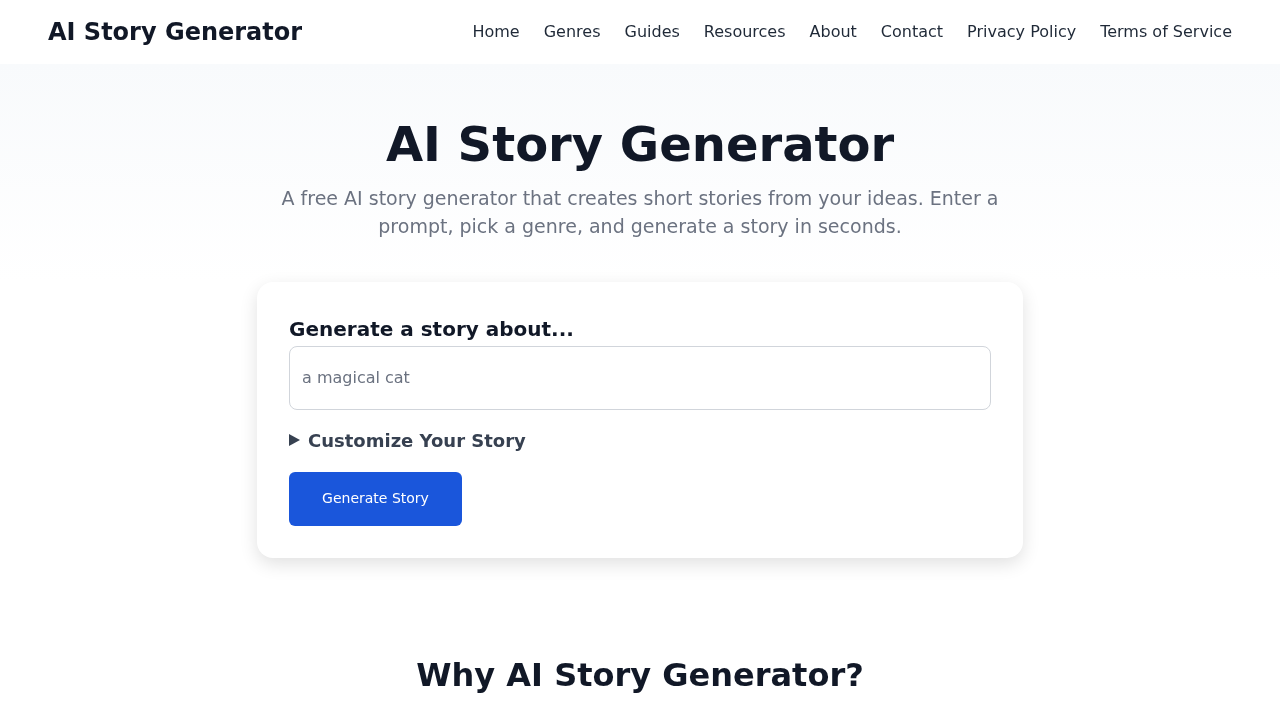 This screenshot has width=1280, height=720. Describe the element at coordinates (407, 440) in the screenshot. I see `customize-toggle: Customize Your Story` at that location.